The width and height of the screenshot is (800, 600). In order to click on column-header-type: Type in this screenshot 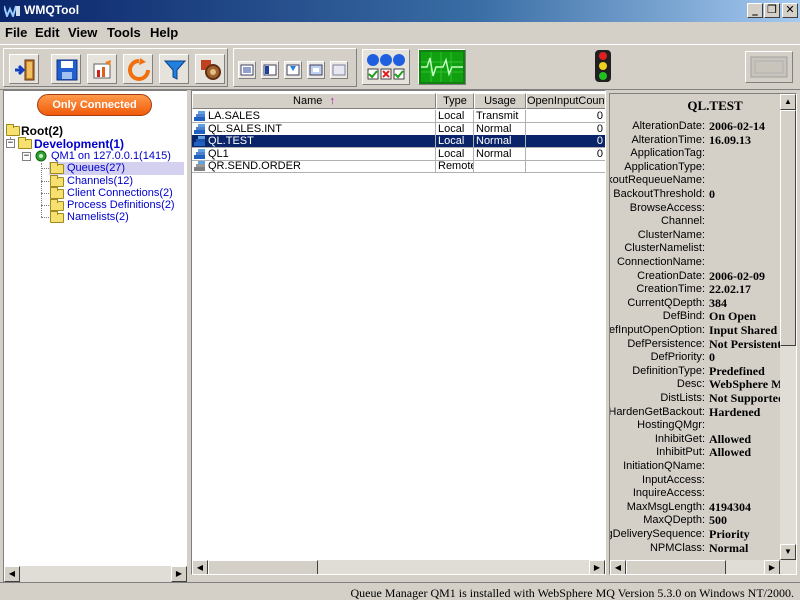, I will do `click(455, 101)`.